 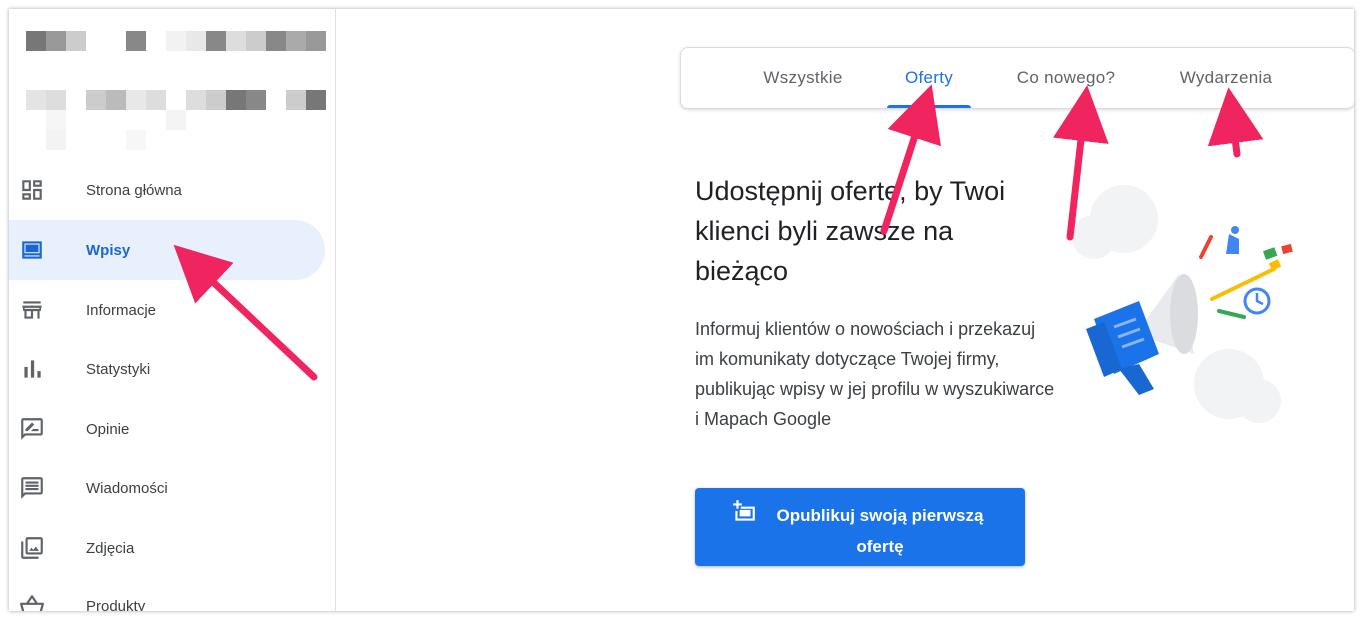 What do you see at coordinates (167, 369) in the screenshot?
I see `sidebar-item-stats: Statystyki` at bounding box center [167, 369].